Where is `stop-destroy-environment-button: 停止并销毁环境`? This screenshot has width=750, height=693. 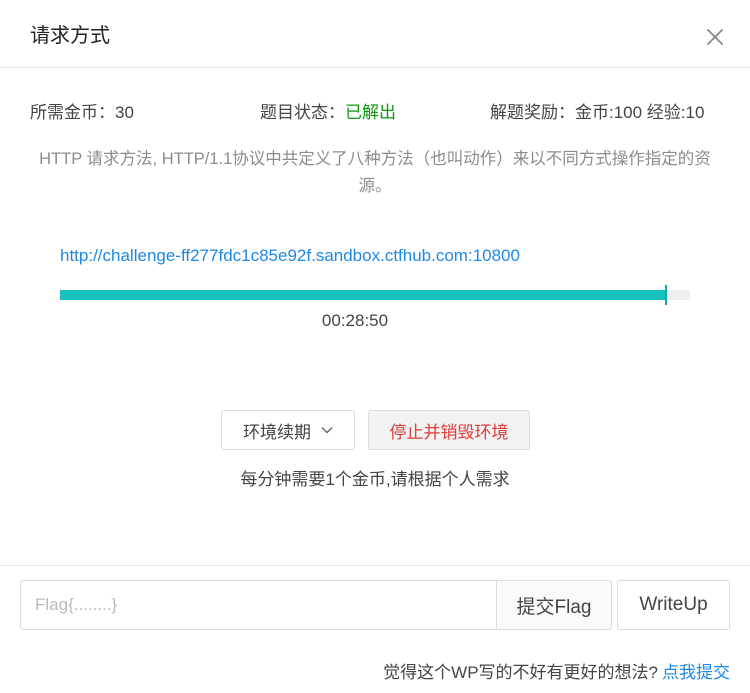
stop-destroy-environment-button: 停止并销毁环境 is located at coordinates (449, 430).